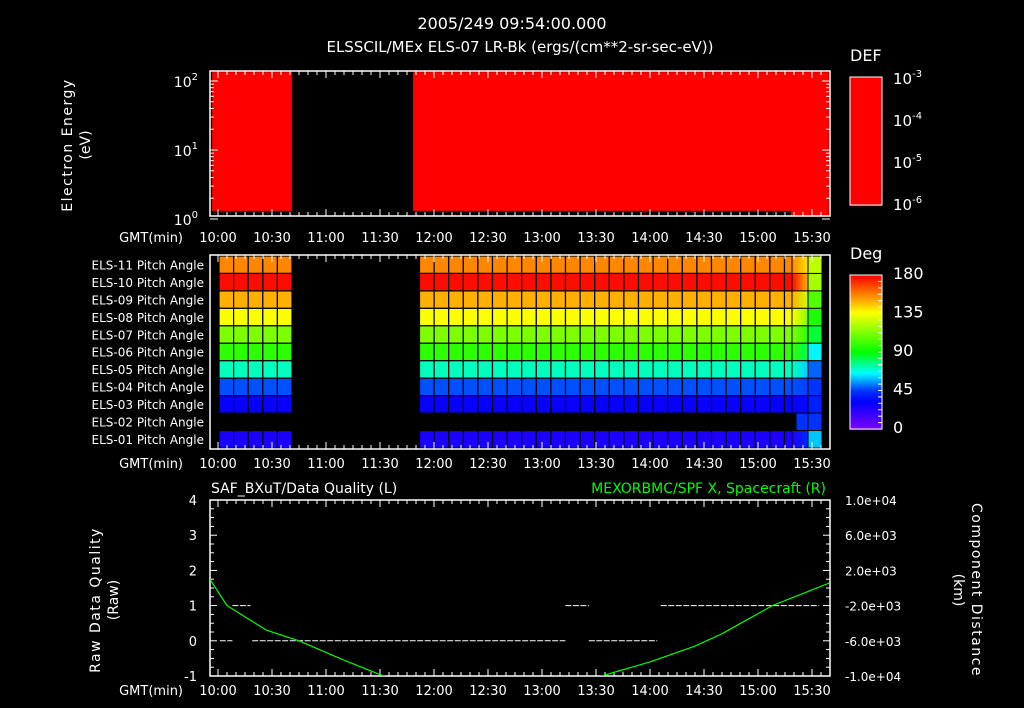 Image resolution: width=1024 pixels, height=708 pixels. I want to click on colorbar-tick-label: 10-6, so click(907, 204).